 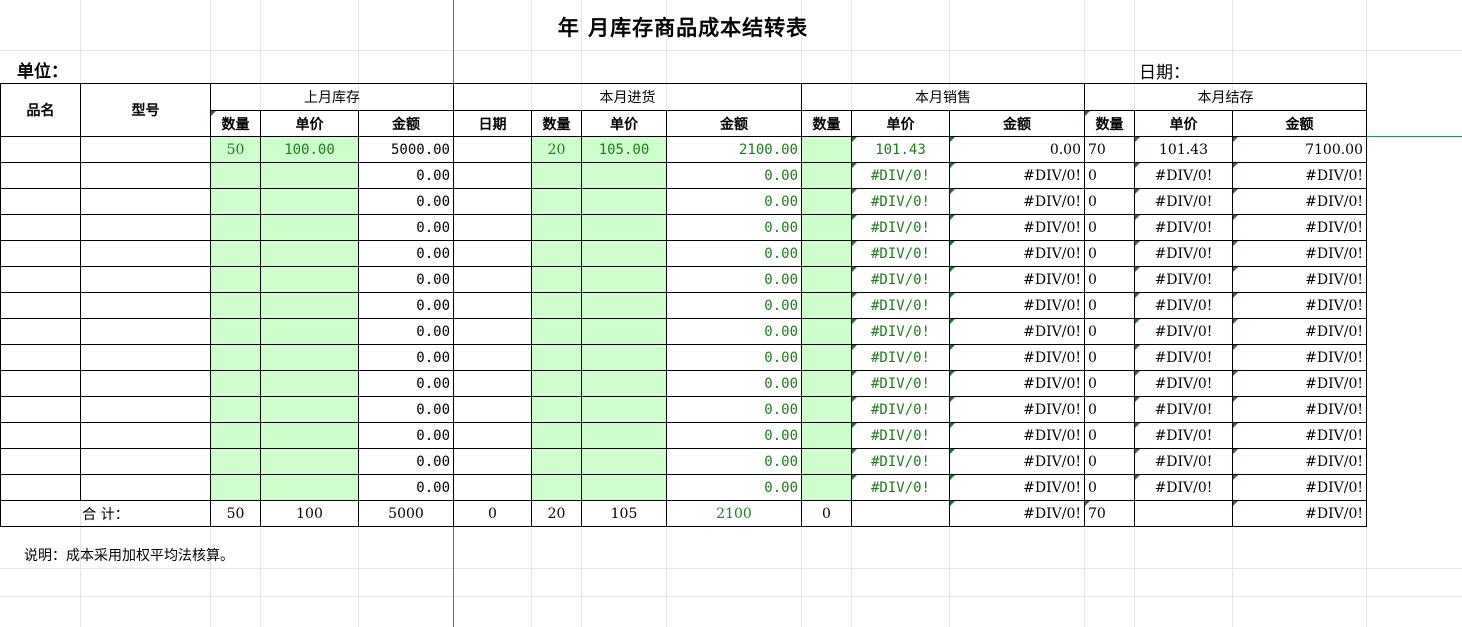 I want to click on total-cell: 0, so click(x=492, y=513).